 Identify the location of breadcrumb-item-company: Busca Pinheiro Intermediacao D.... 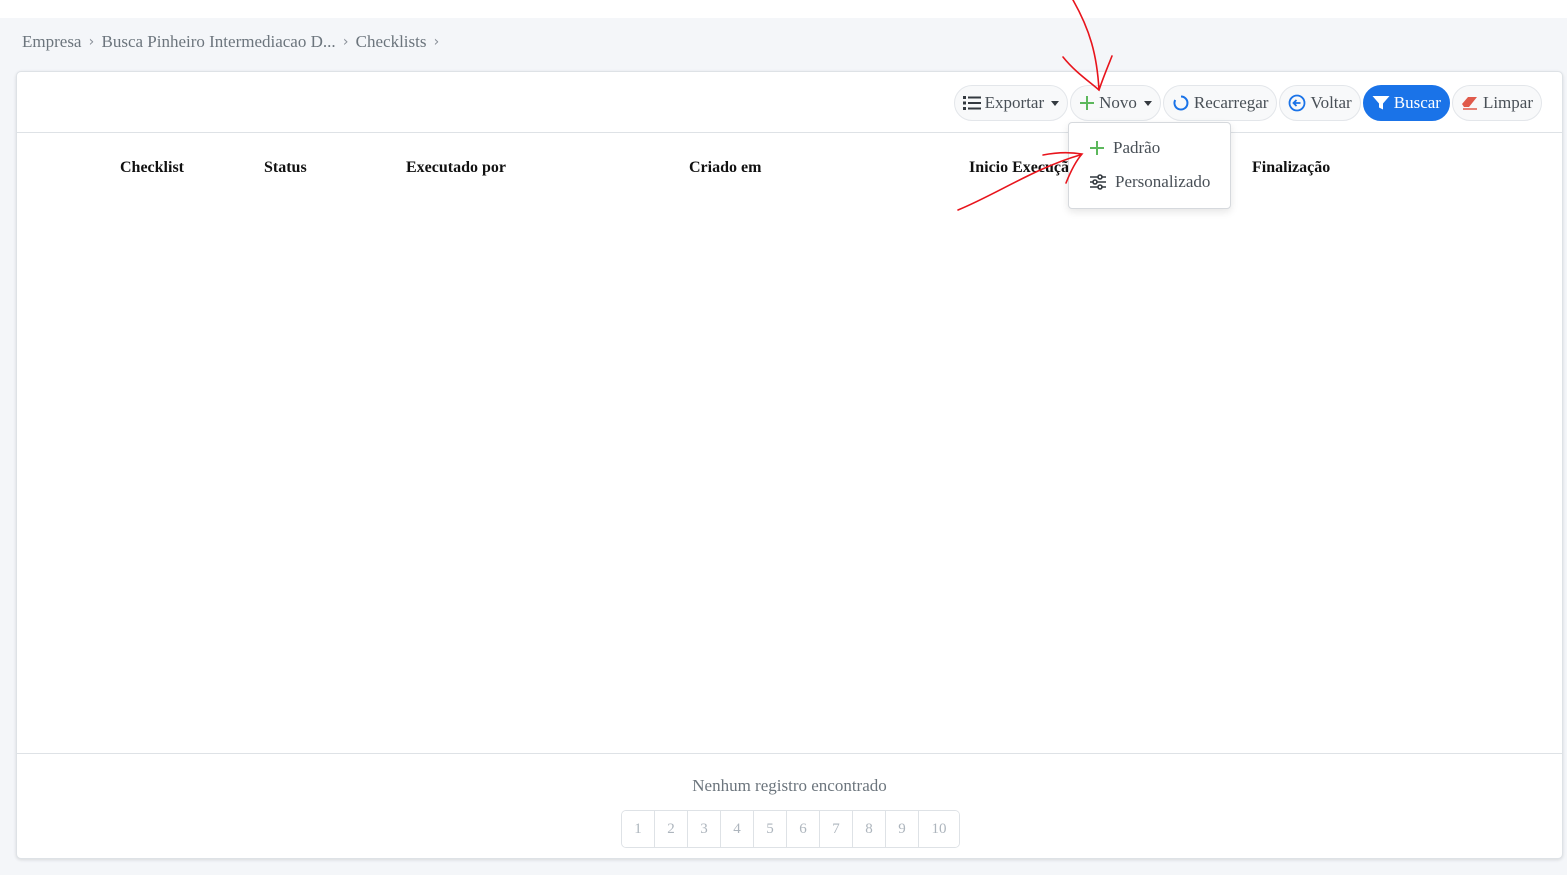
(218, 42).